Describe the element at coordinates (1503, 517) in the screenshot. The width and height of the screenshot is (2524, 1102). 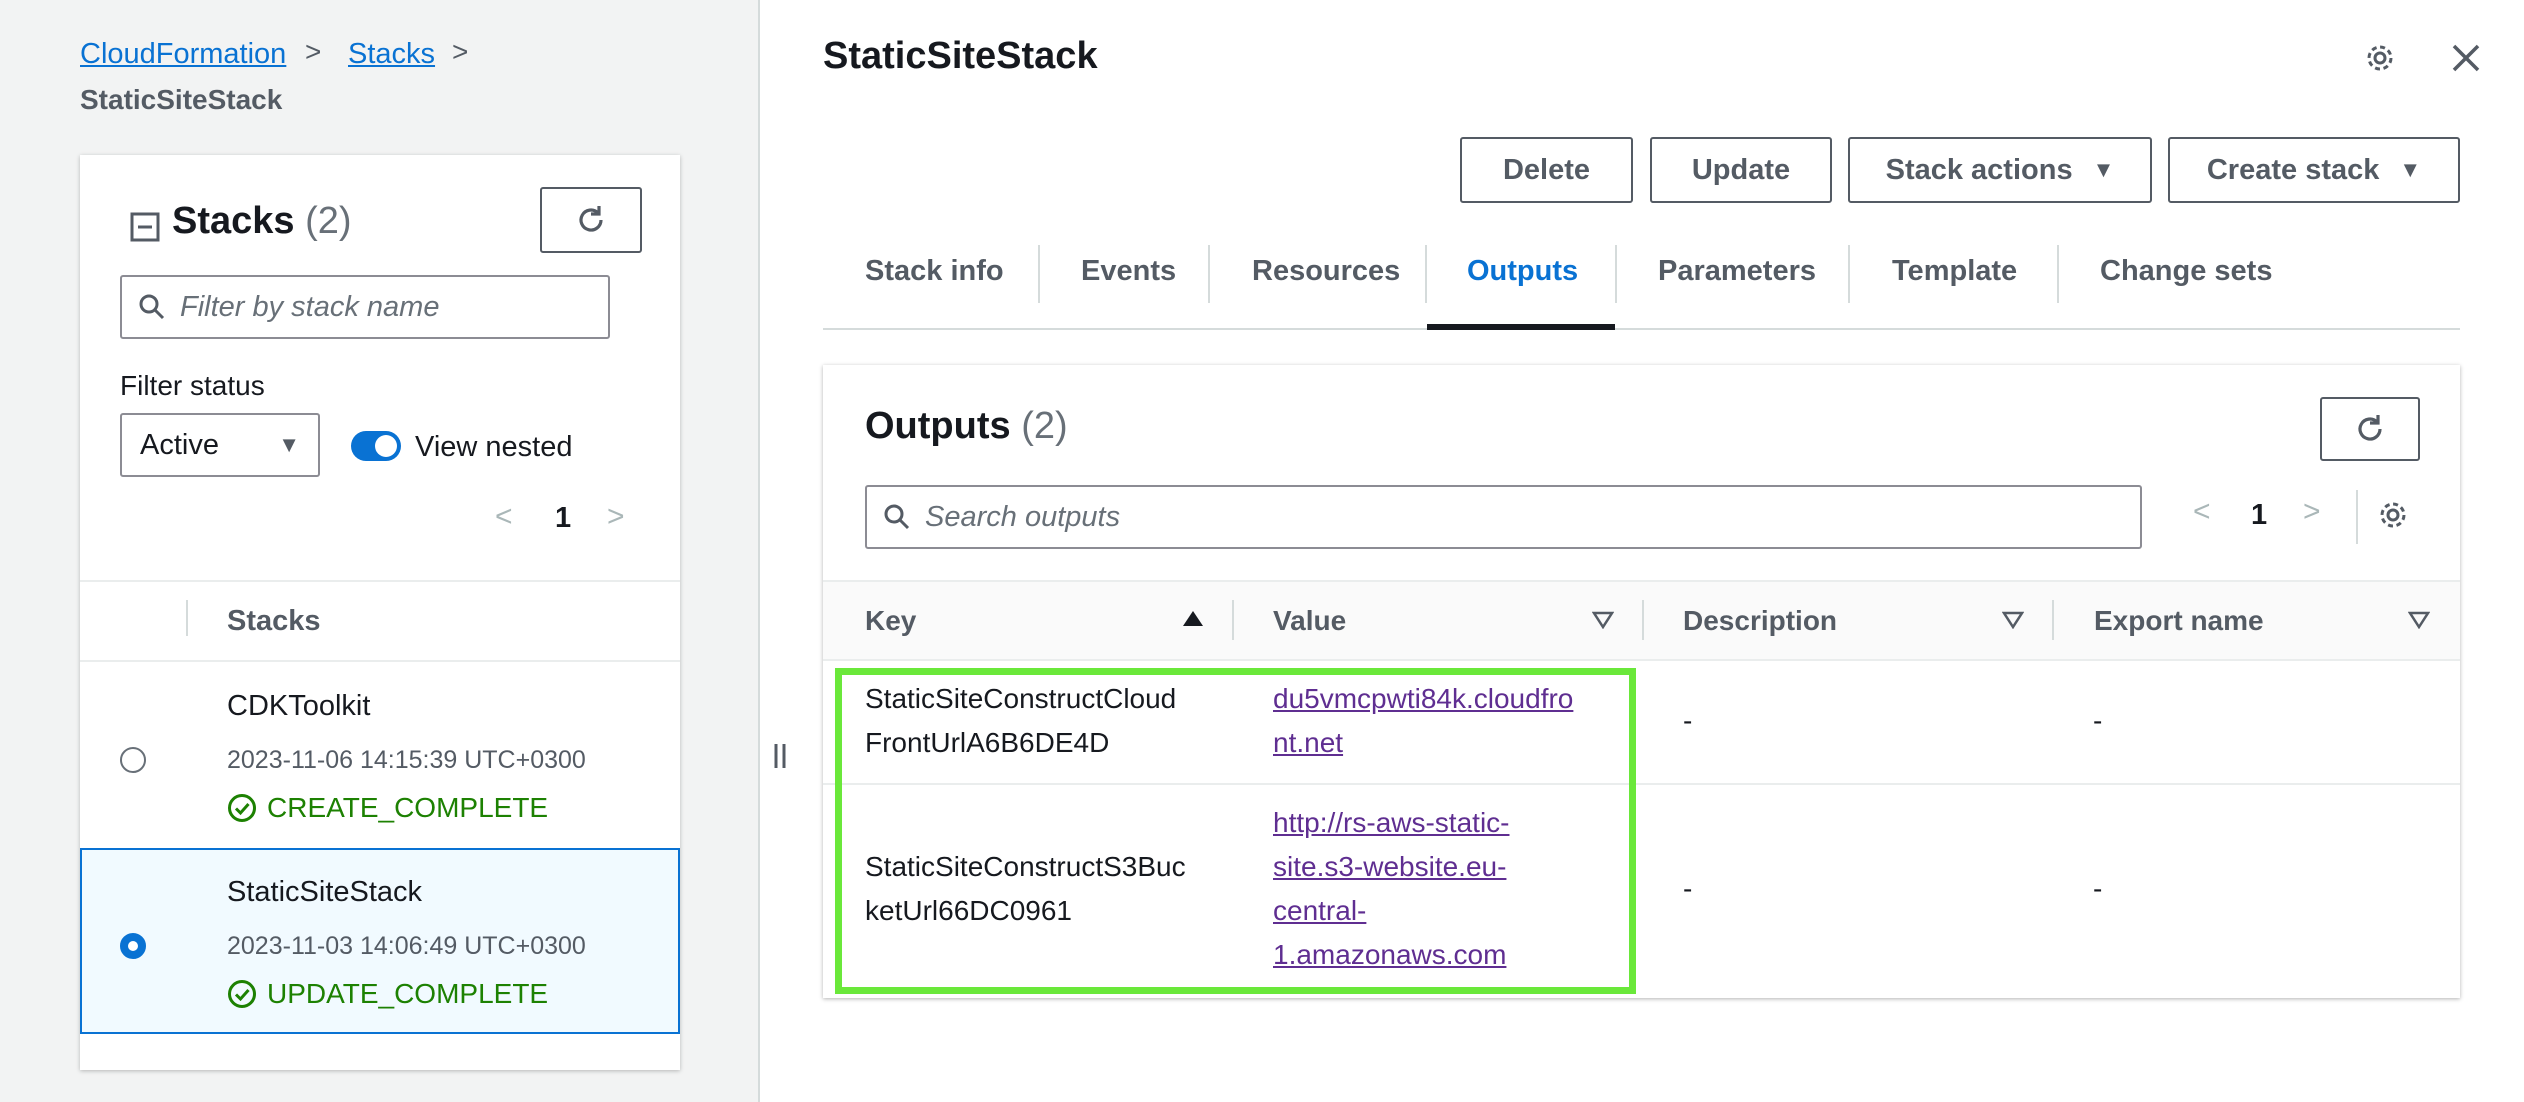
I see `search-outputs-input: Search outputs` at that location.